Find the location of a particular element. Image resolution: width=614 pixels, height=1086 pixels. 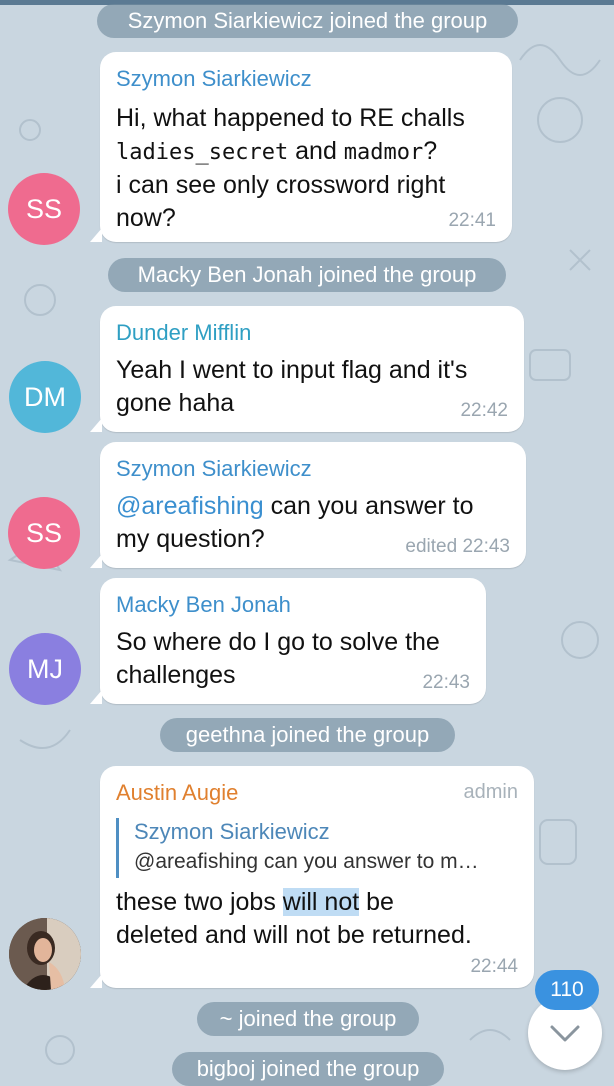

service-message-joined: geethna joined the group is located at coordinates (307, 735).